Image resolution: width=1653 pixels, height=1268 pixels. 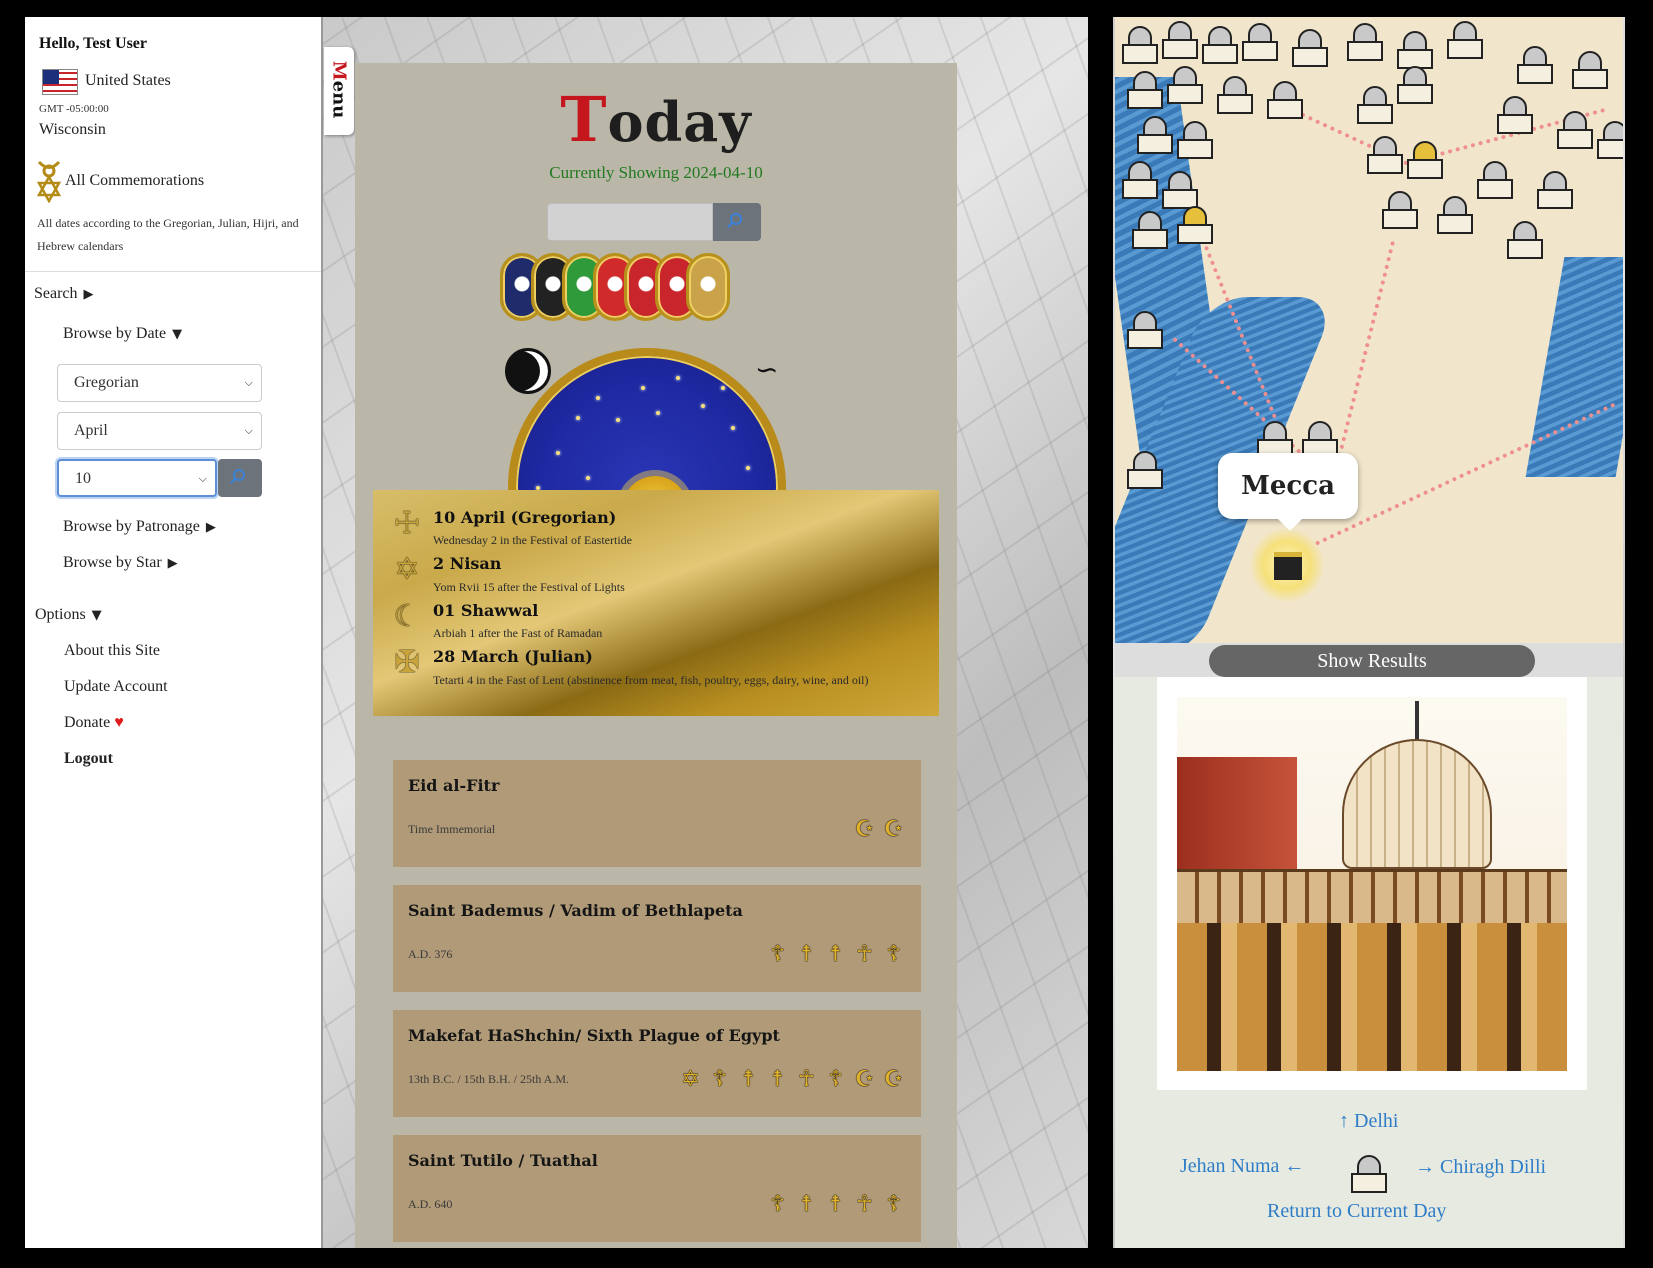 I want to click on browse-by-star-toggle: Browse by Star ▶, so click(x=120, y=563).